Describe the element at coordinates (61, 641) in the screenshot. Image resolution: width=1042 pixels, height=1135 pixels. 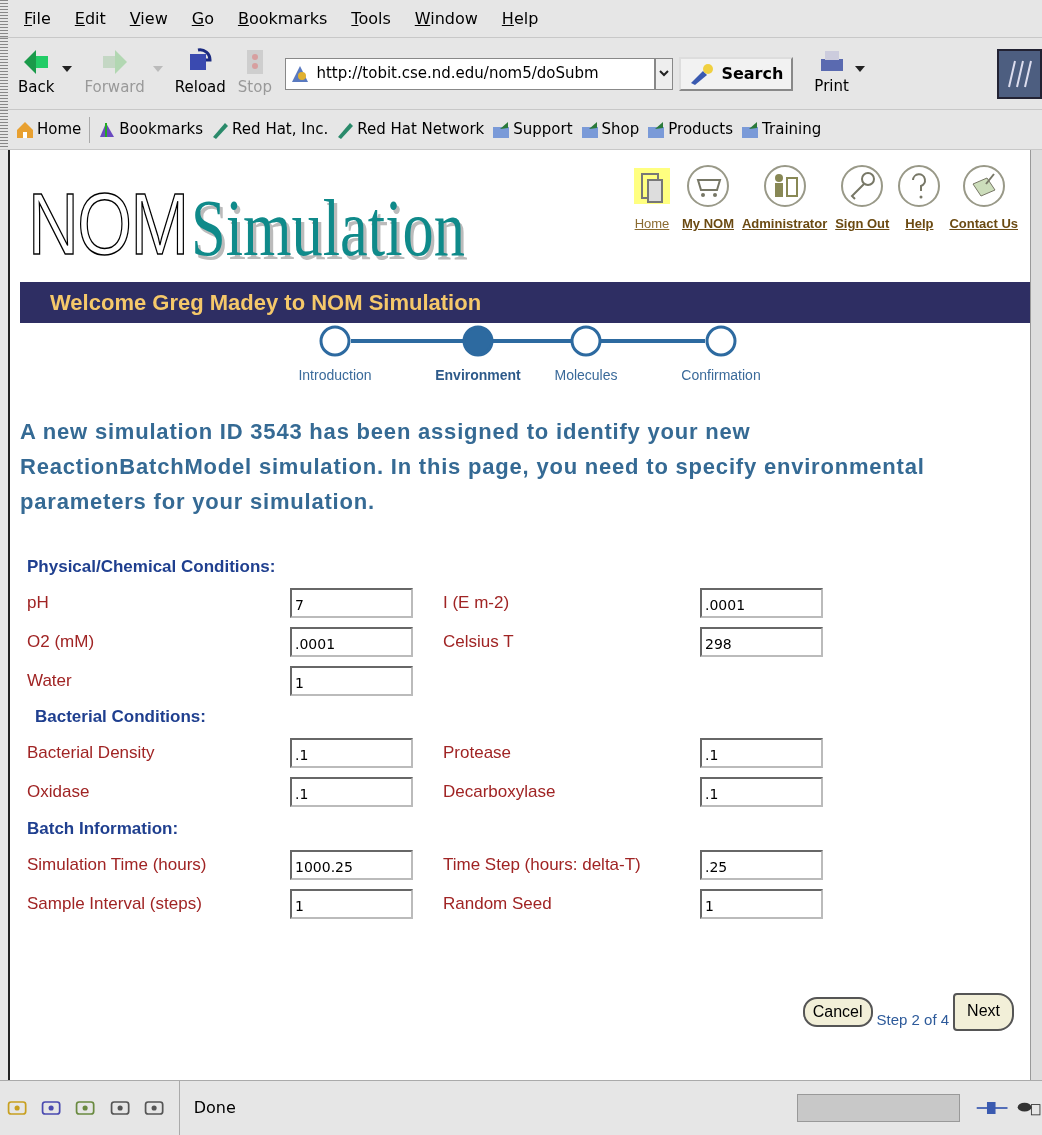
I see `field-label: O2 (mM)` at that location.